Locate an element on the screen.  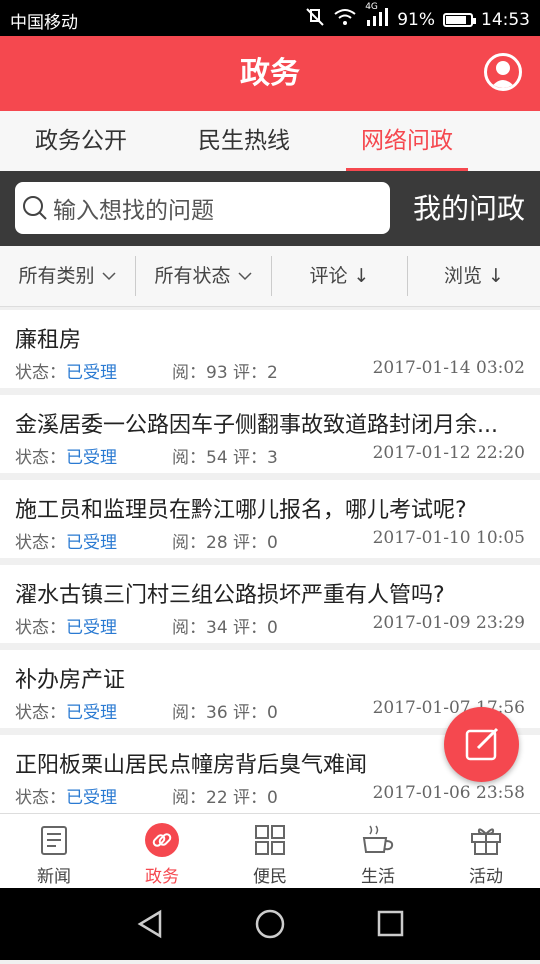
gift-icon is located at coordinates (486, 841).